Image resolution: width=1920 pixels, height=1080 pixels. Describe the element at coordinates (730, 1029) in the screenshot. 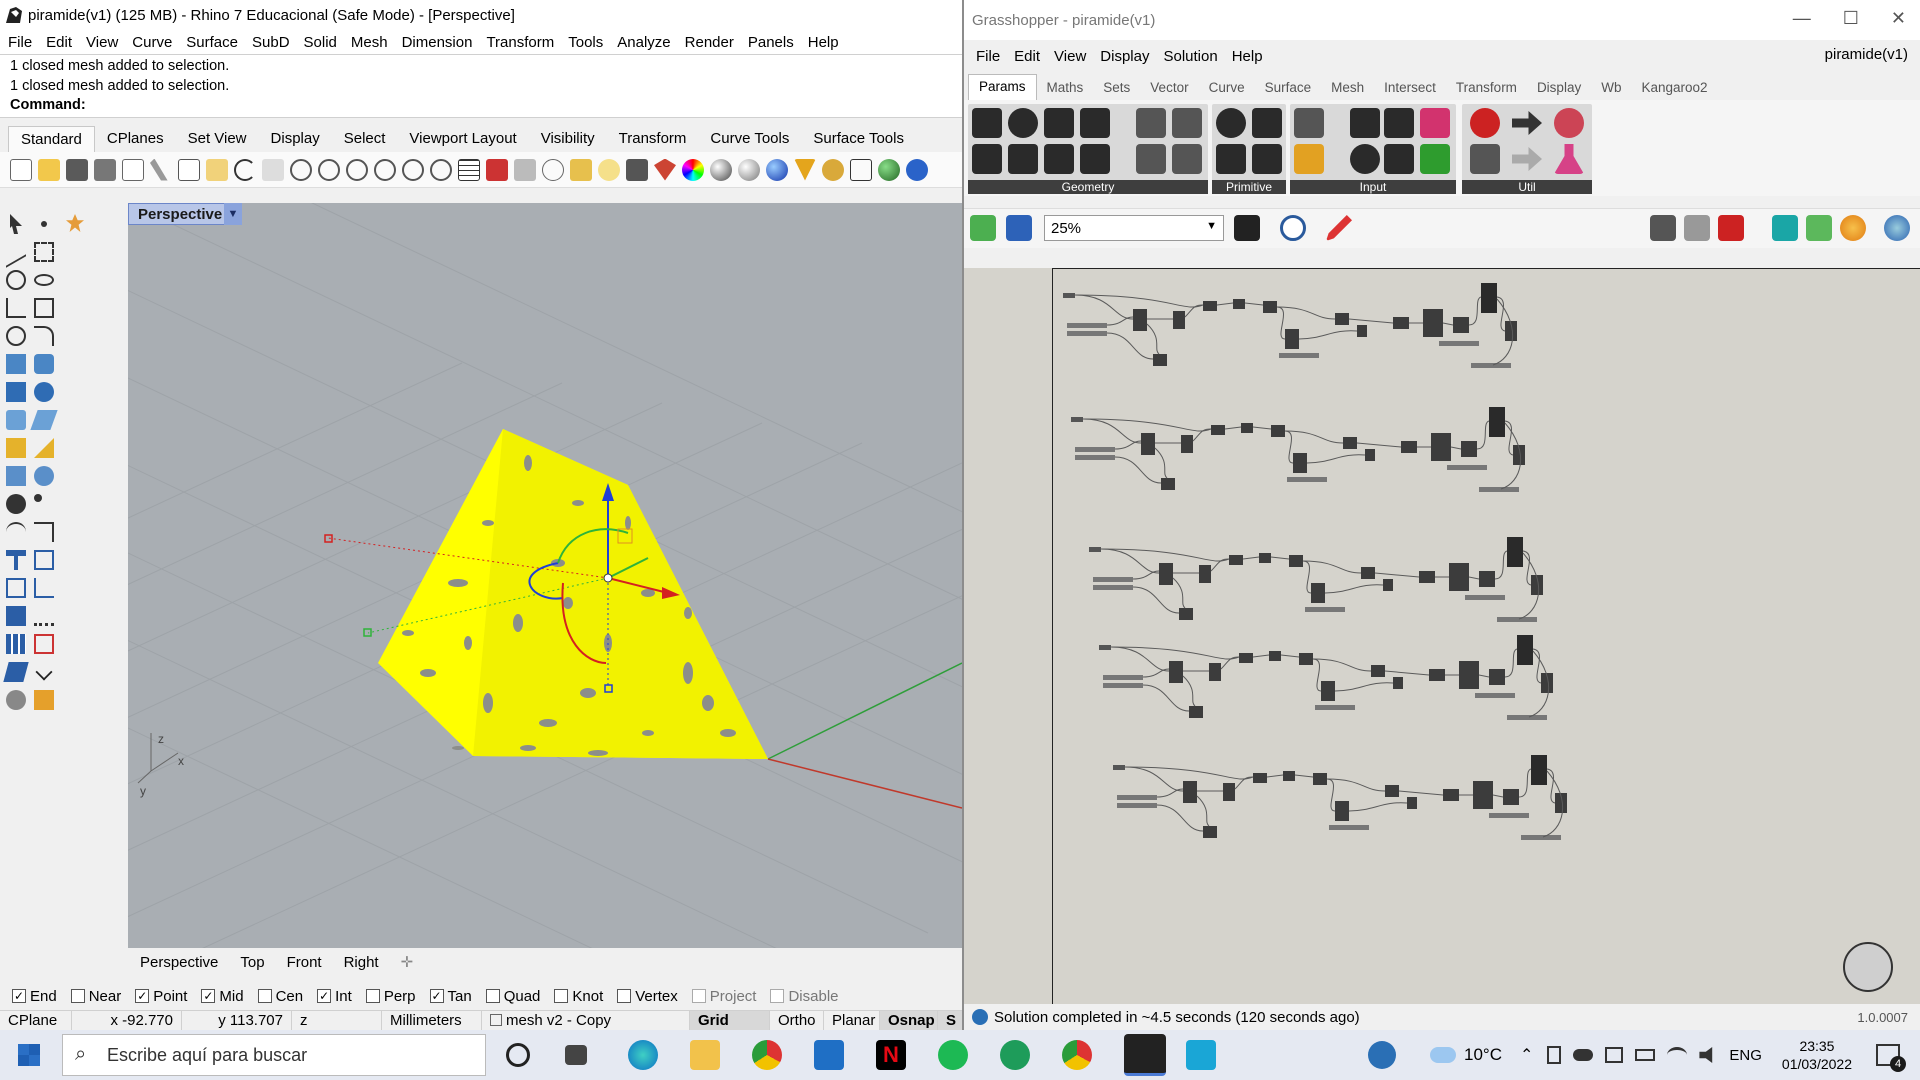

I see `grid-snap-toggle: Grid Snap` at that location.